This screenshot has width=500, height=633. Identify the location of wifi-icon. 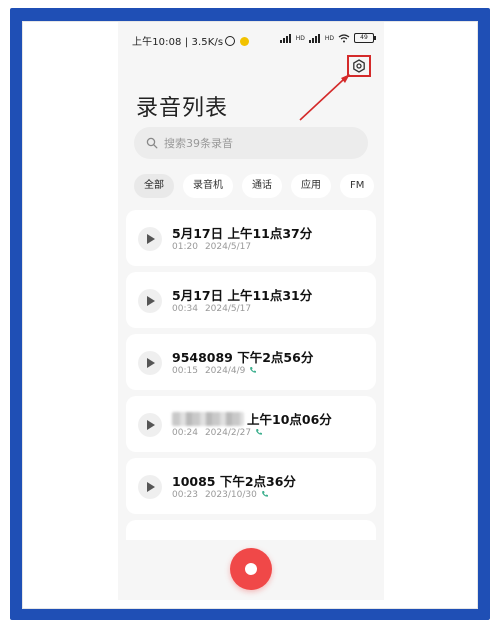
(344, 37).